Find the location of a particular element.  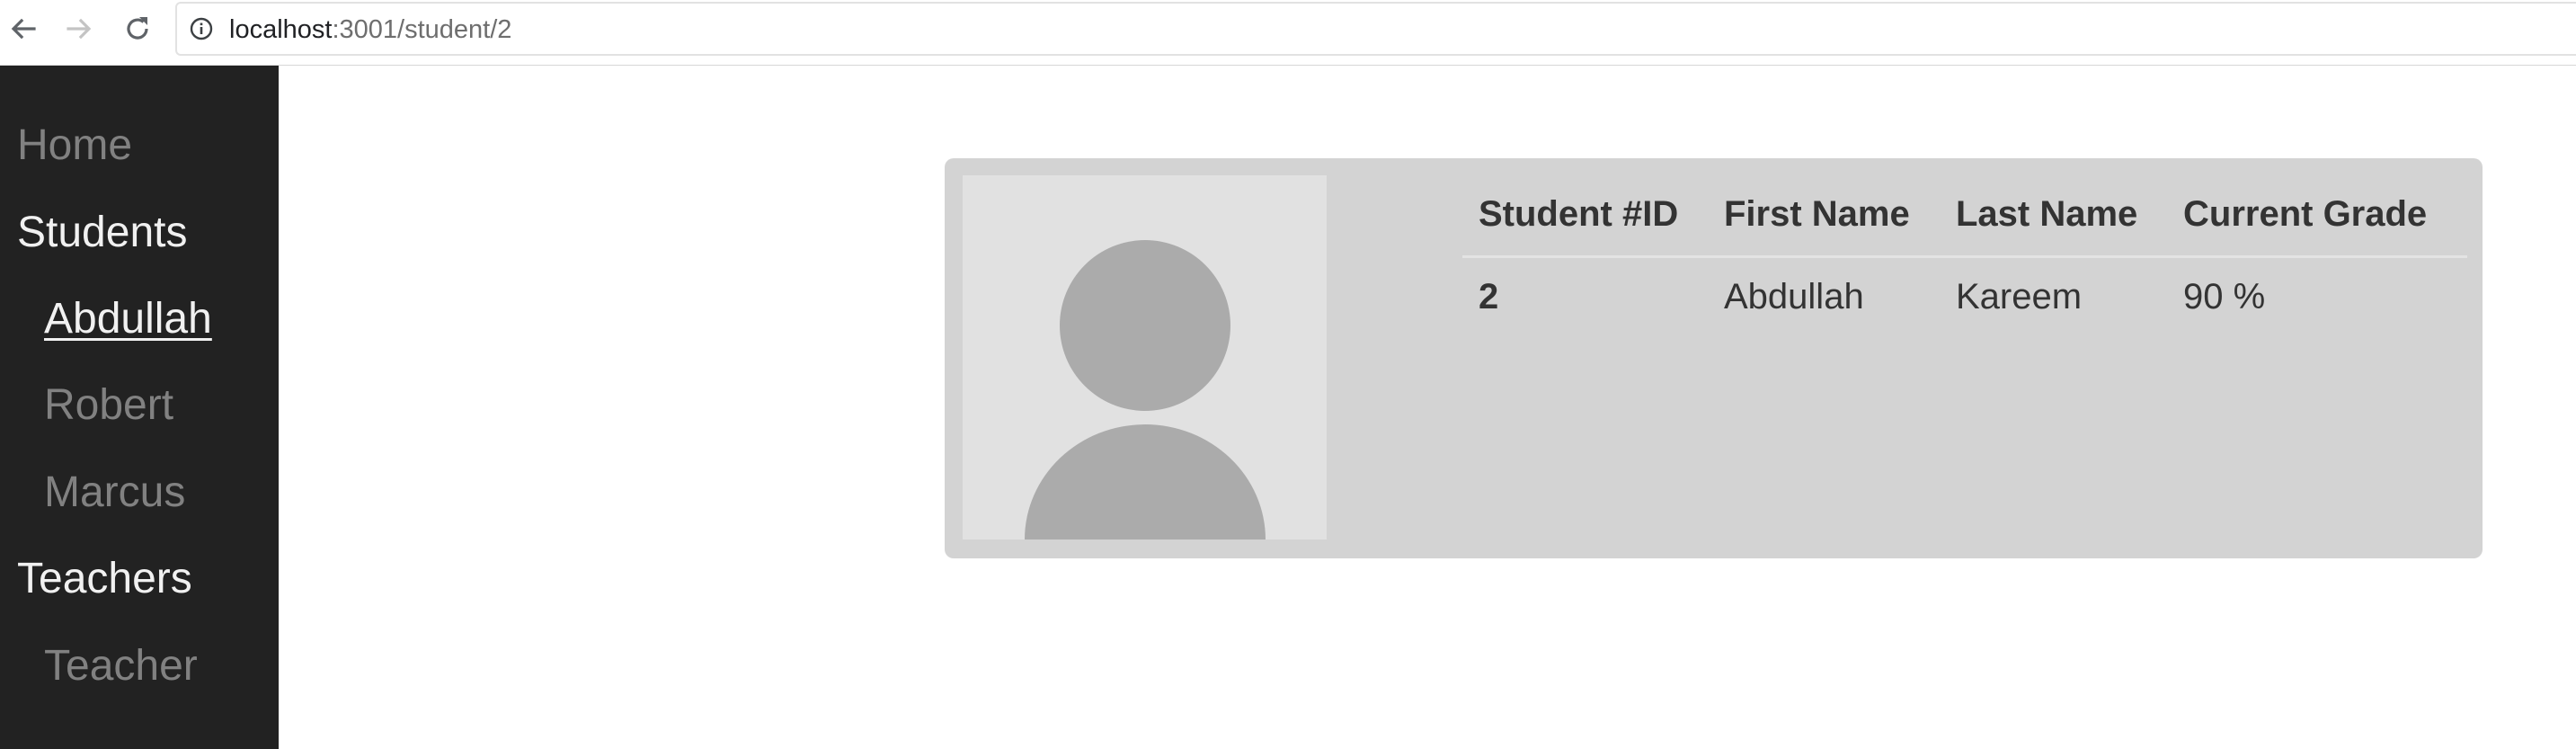

arrow-right-icon is located at coordinates (79, 29).